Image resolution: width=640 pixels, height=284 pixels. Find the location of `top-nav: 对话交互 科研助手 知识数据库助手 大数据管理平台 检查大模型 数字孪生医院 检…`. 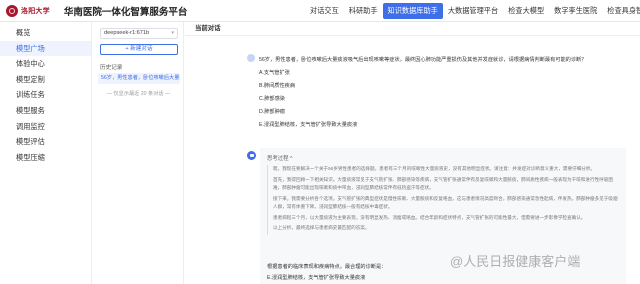

top-nav: 对话交互 科研助手 知识数据库助手 大数据管理平台 检查大模型 数字孪生医院 检… is located at coordinates (472, 11).